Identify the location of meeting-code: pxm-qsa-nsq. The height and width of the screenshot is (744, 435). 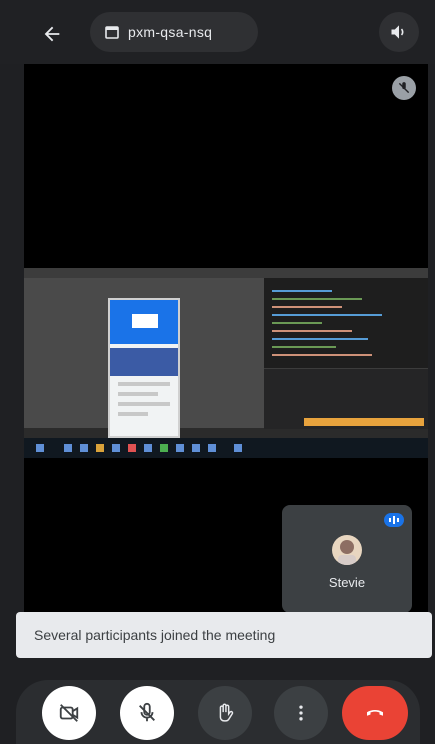
(170, 32).